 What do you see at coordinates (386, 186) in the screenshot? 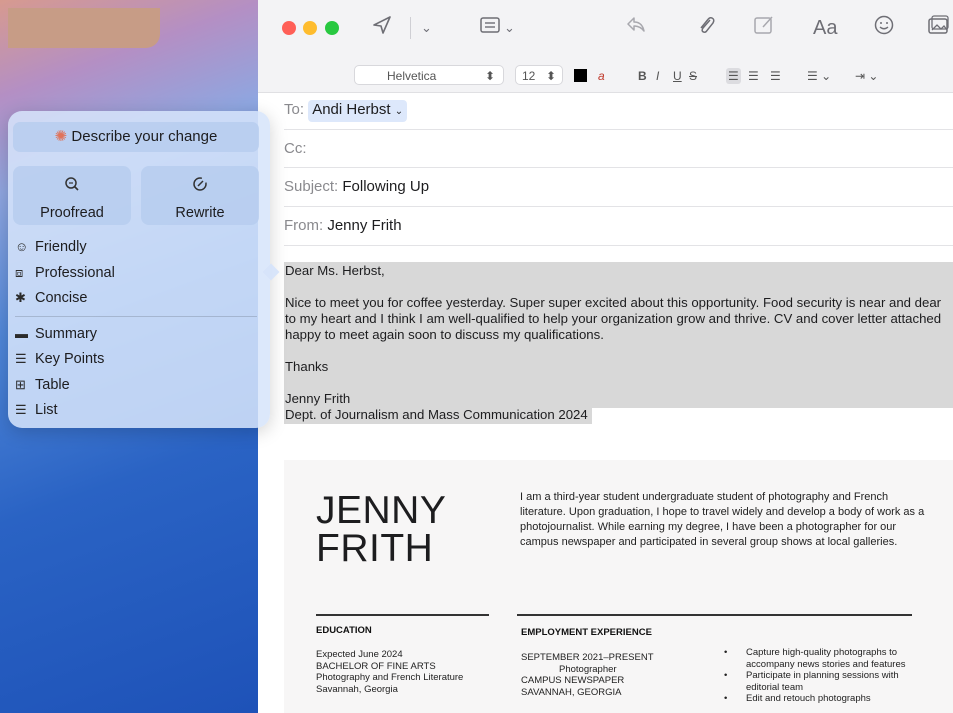
I see `subject-value: Following Up` at bounding box center [386, 186].